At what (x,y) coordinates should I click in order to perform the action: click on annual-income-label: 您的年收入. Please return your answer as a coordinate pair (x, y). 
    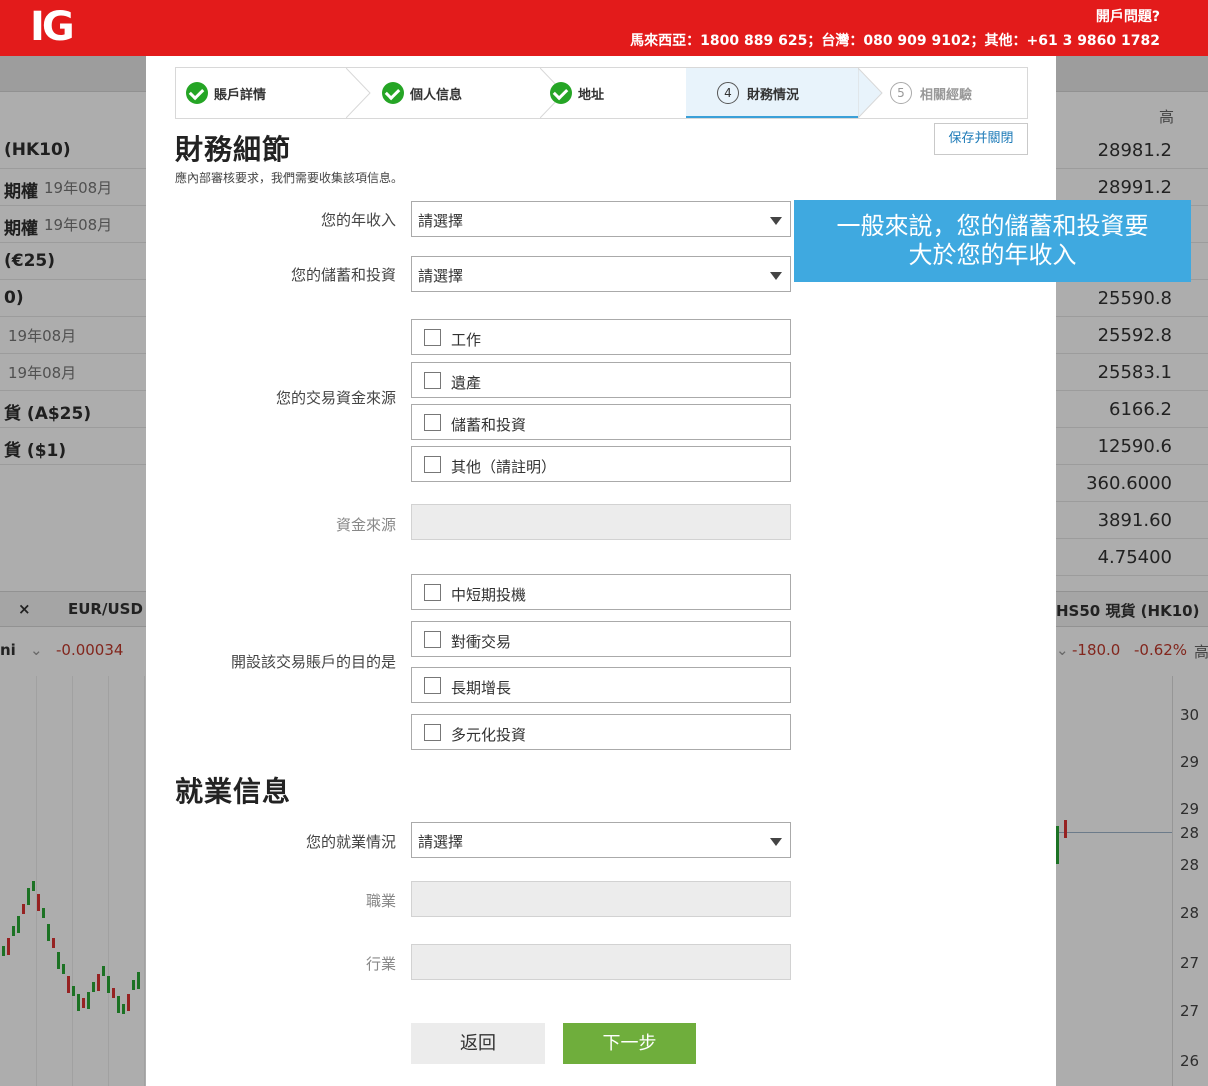
    Looking at the image, I should click on (358, 220).